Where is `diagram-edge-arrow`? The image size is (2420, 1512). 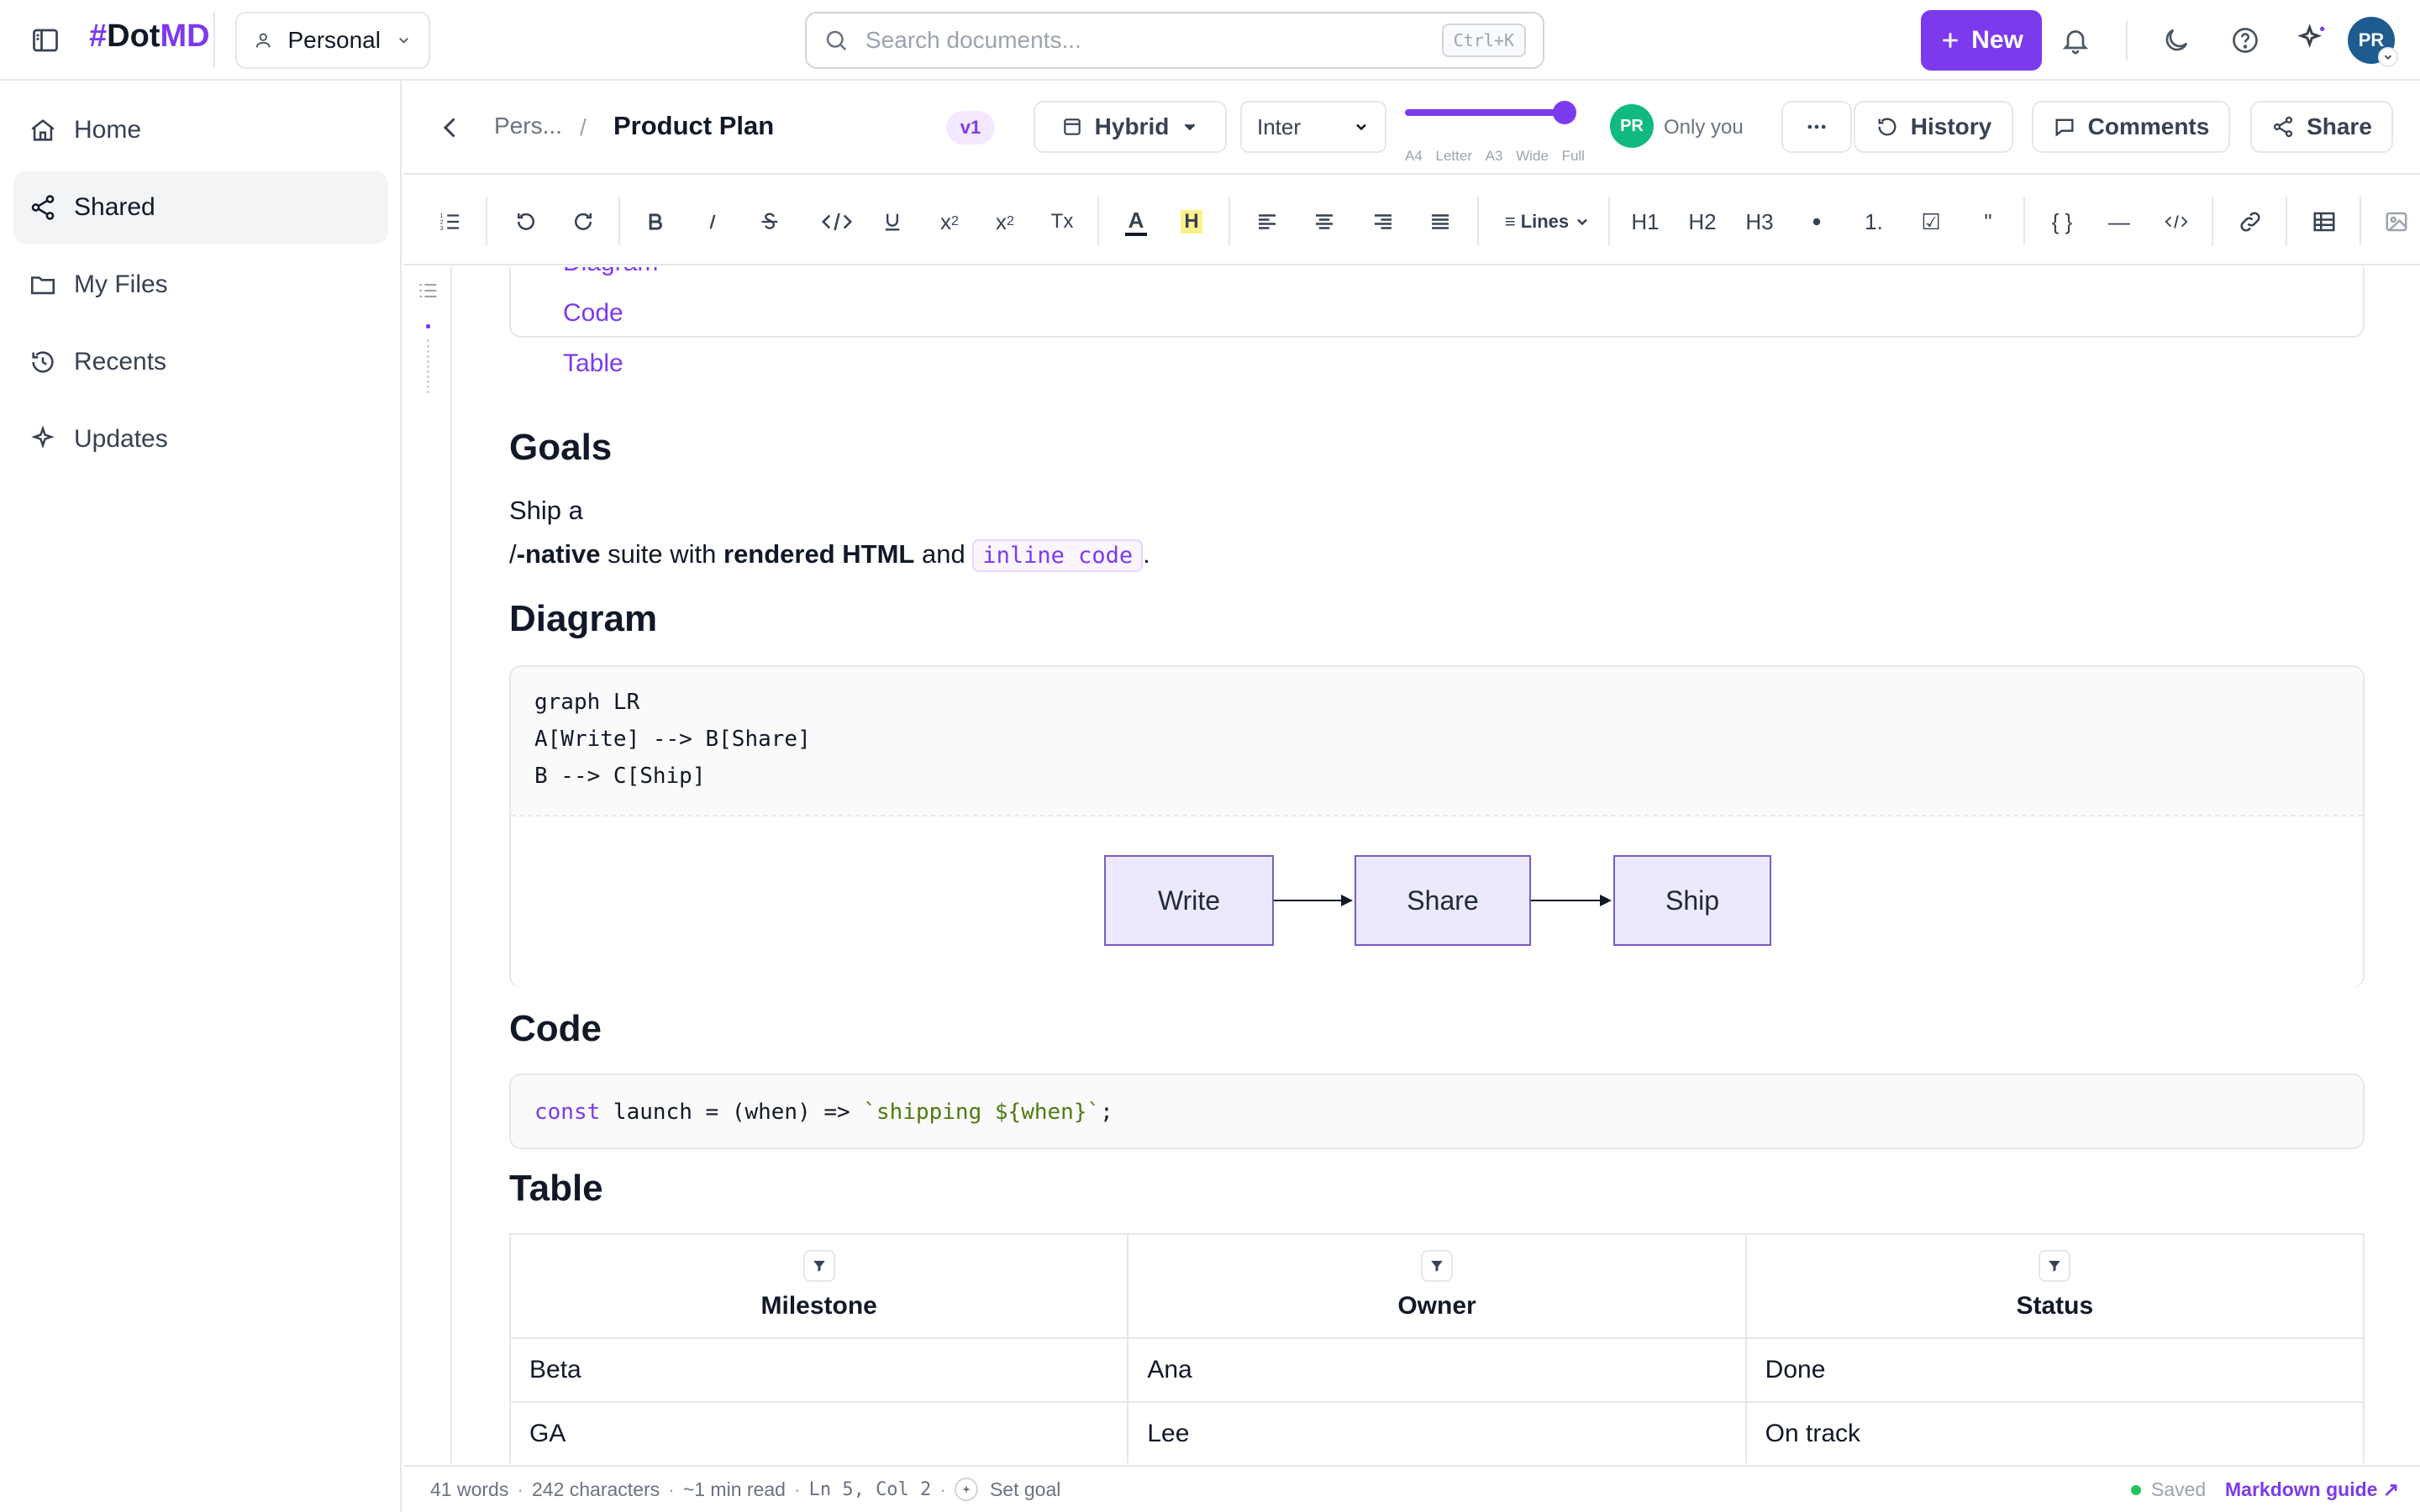
diagram-edge-arrow is located at coordinates (1571, 900).